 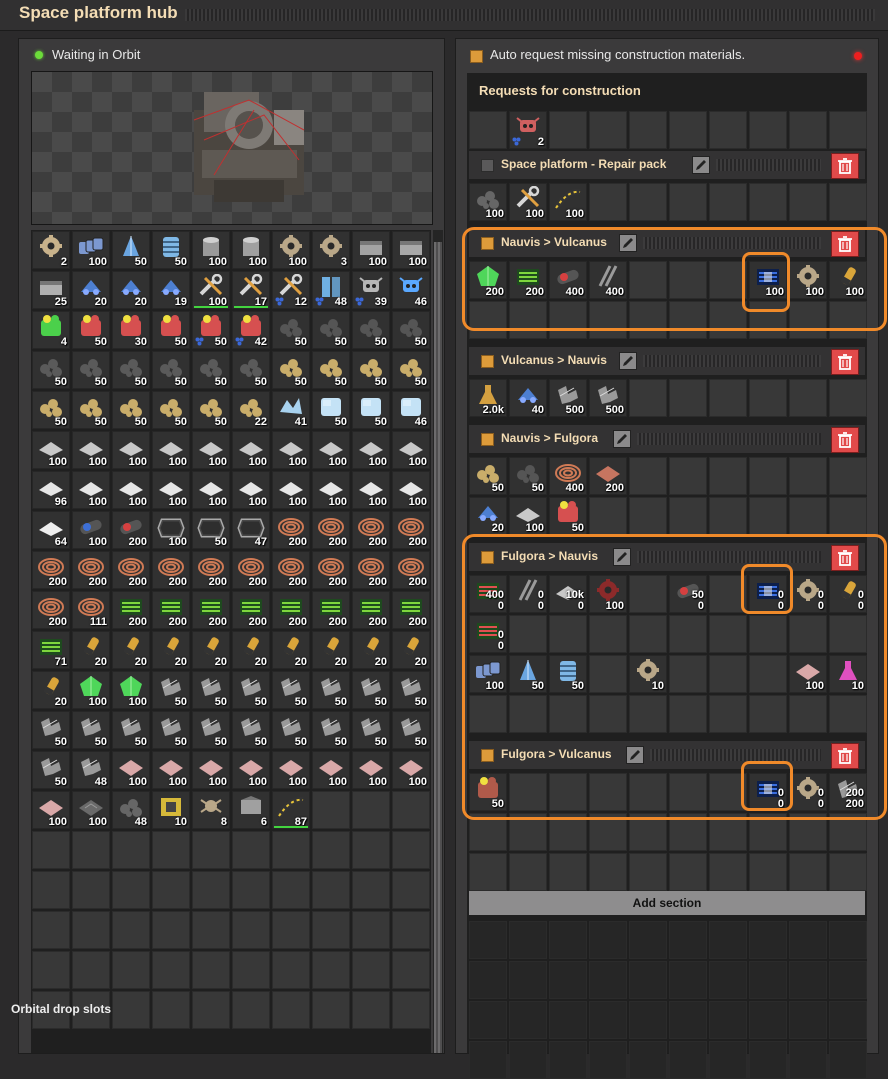 What do you see at coordinates (51, 290) in the screenshot?
I see `inventory-slot: 25` at bounding box center [51, 290].